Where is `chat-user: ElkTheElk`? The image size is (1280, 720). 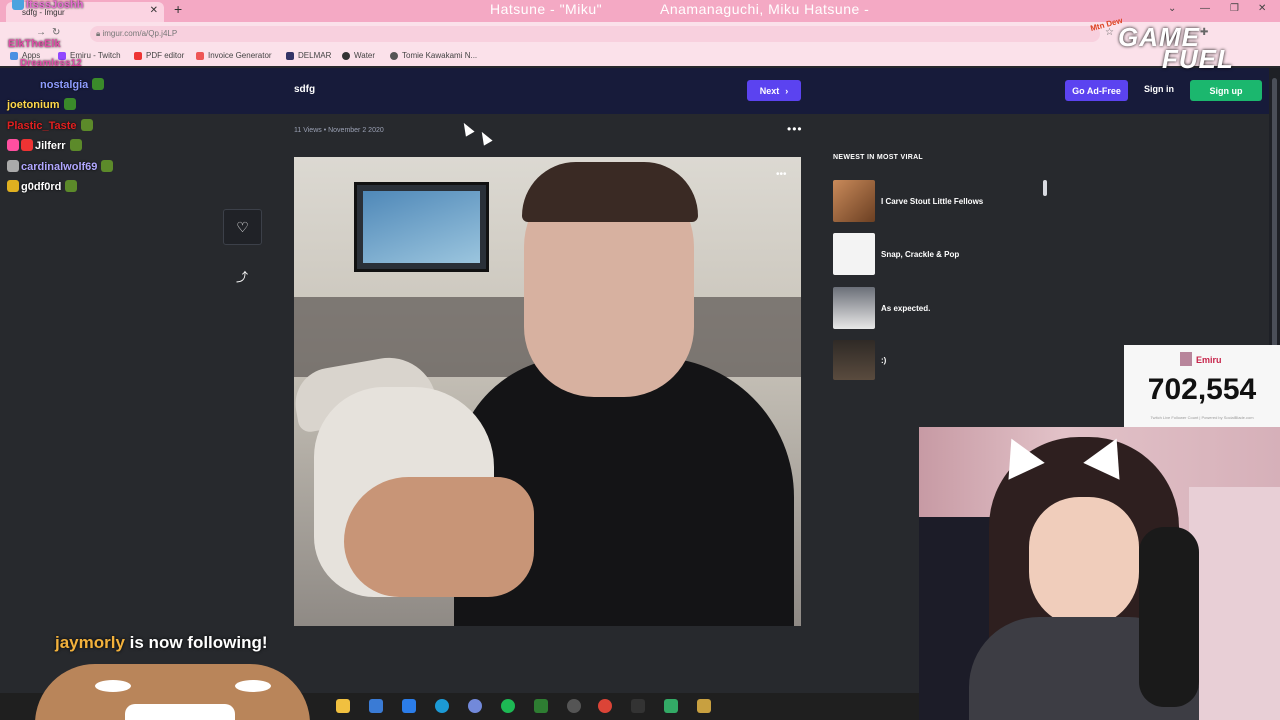
chat-user: ElkTheElk is located at coordinates (34, 44).